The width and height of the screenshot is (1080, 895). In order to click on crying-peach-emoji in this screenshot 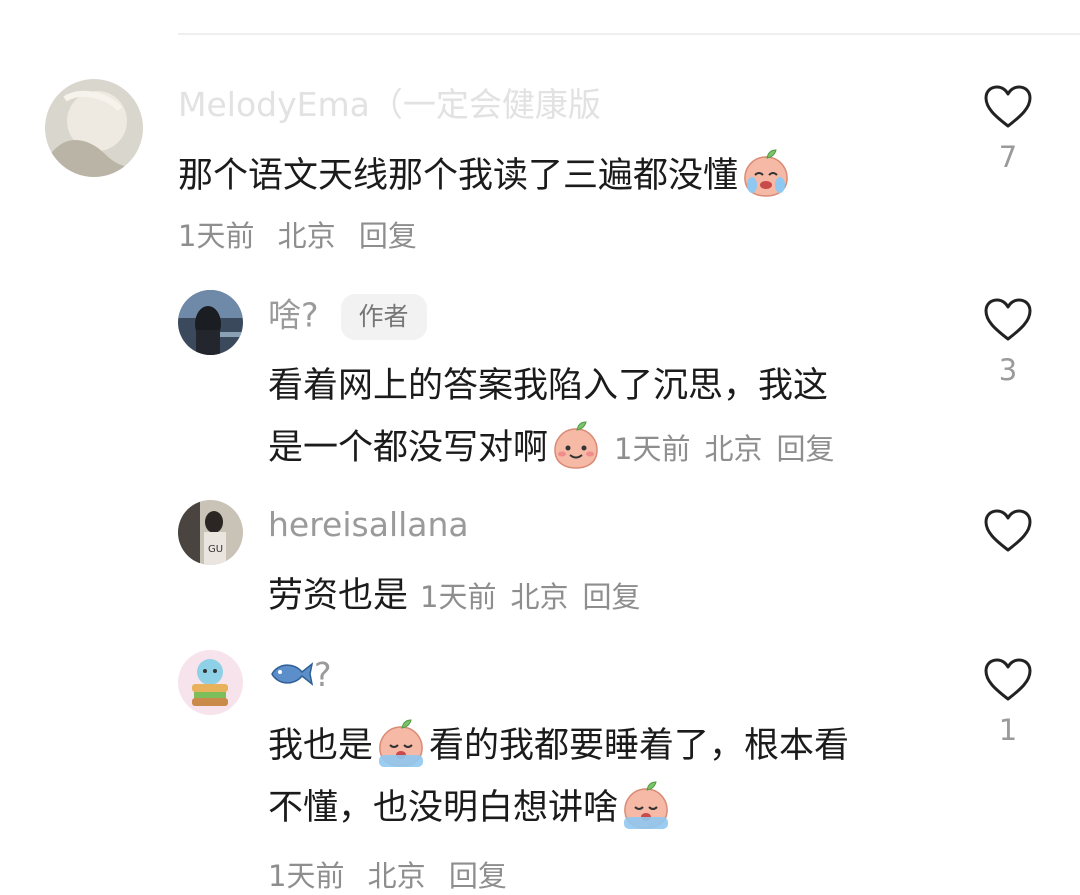, I will do `click(766, 173)`.